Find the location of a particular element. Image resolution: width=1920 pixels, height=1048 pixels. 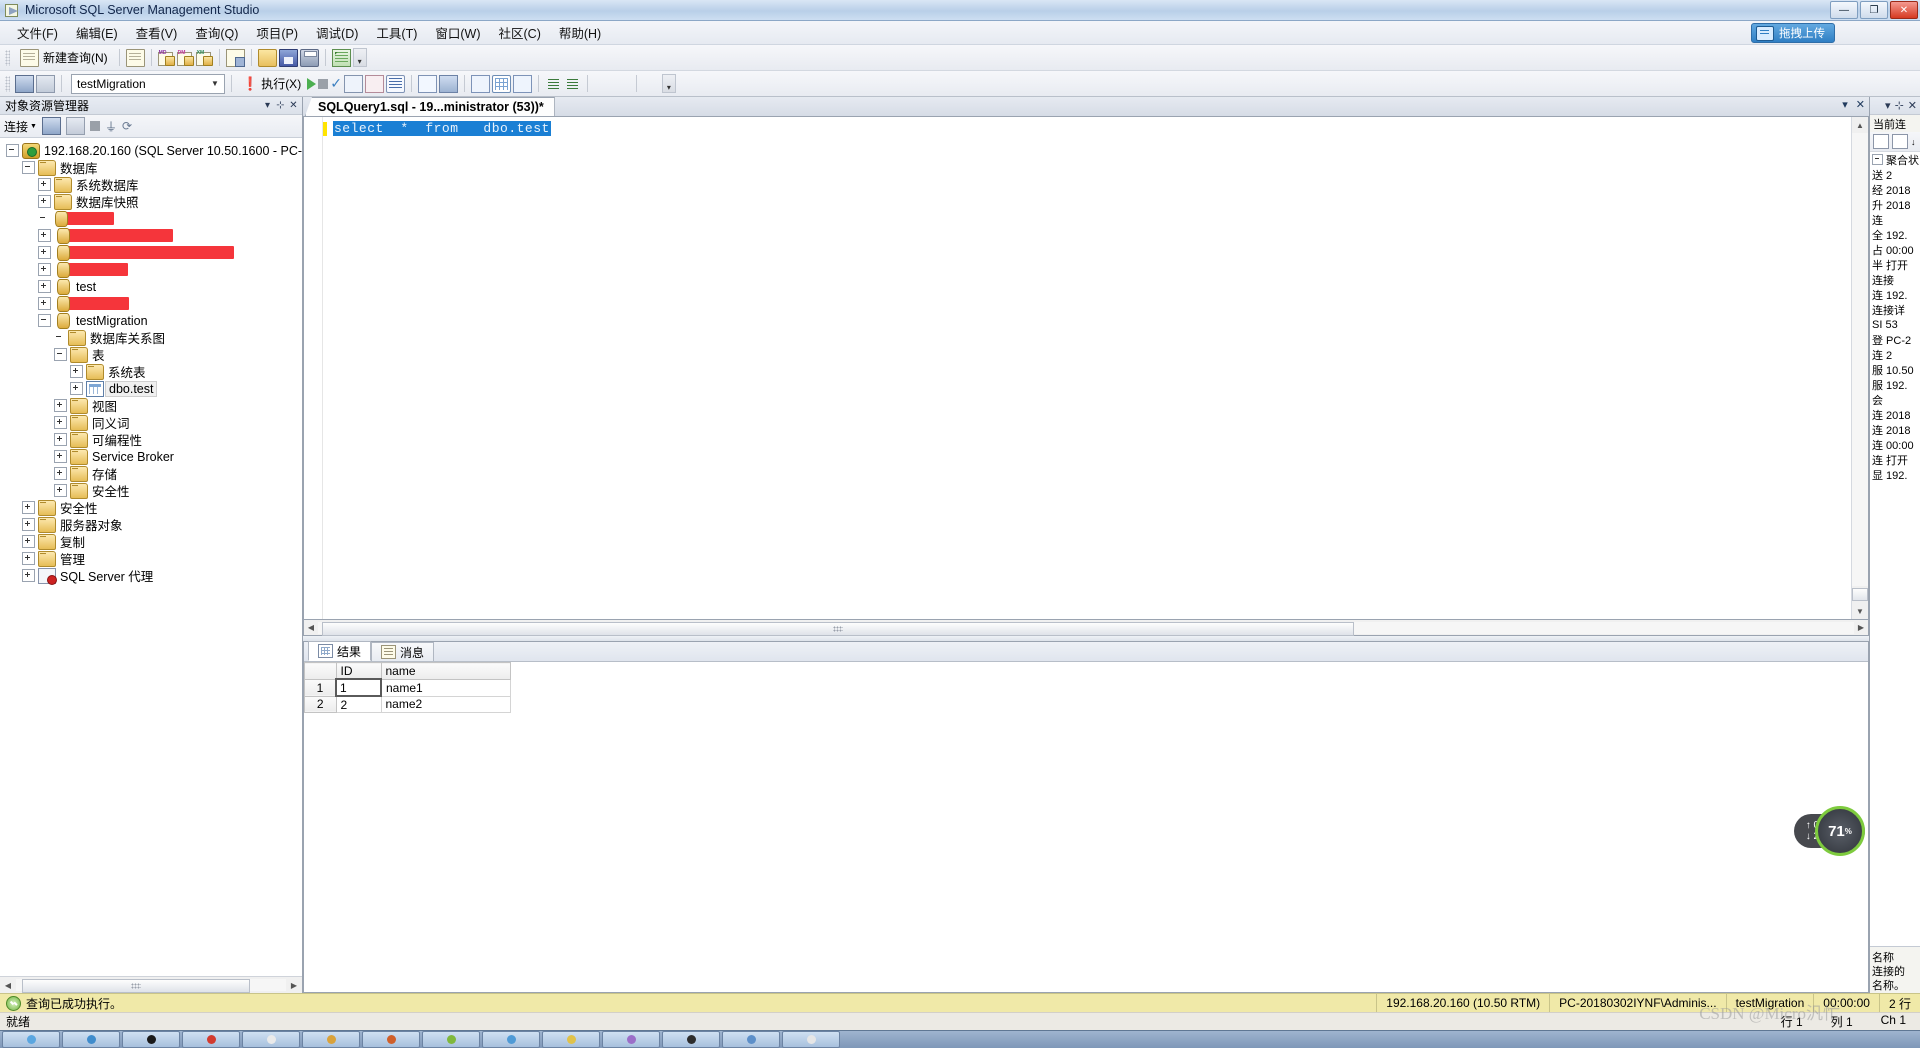

toolbar-grip is located at coordinates (7, 83).